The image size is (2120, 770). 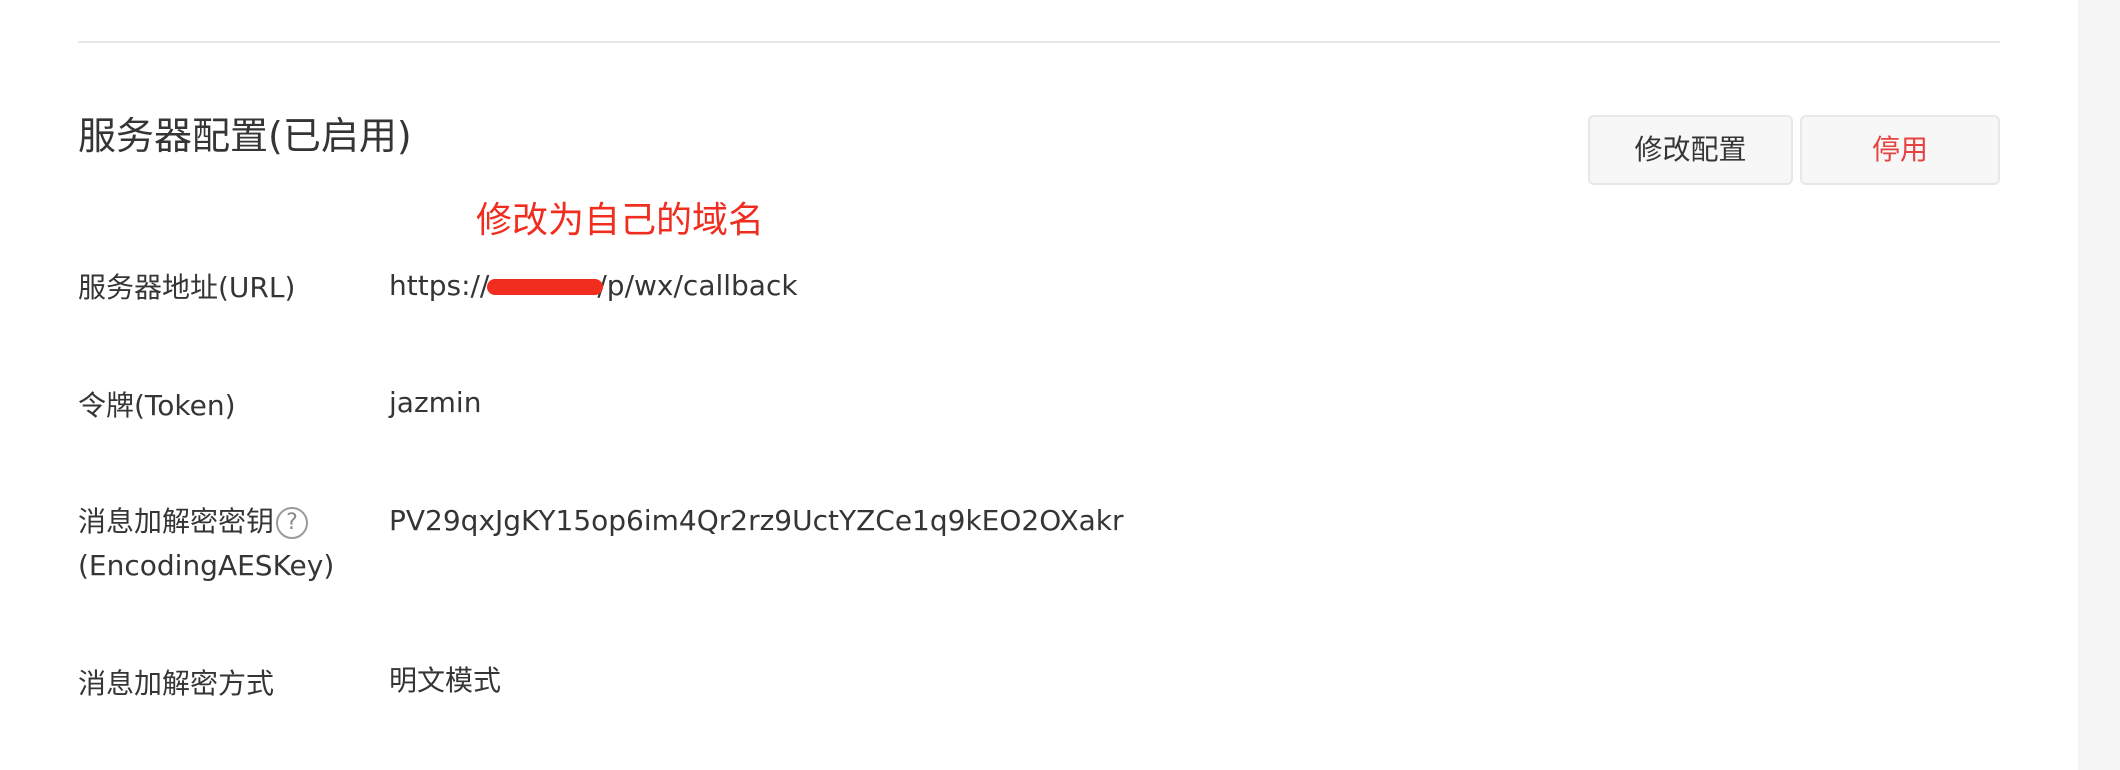 What do you see at coordinates (620, 220) in the screenshot?
I see `annotation-note: 修改为自己的域名` at bounding box center [620, 220].